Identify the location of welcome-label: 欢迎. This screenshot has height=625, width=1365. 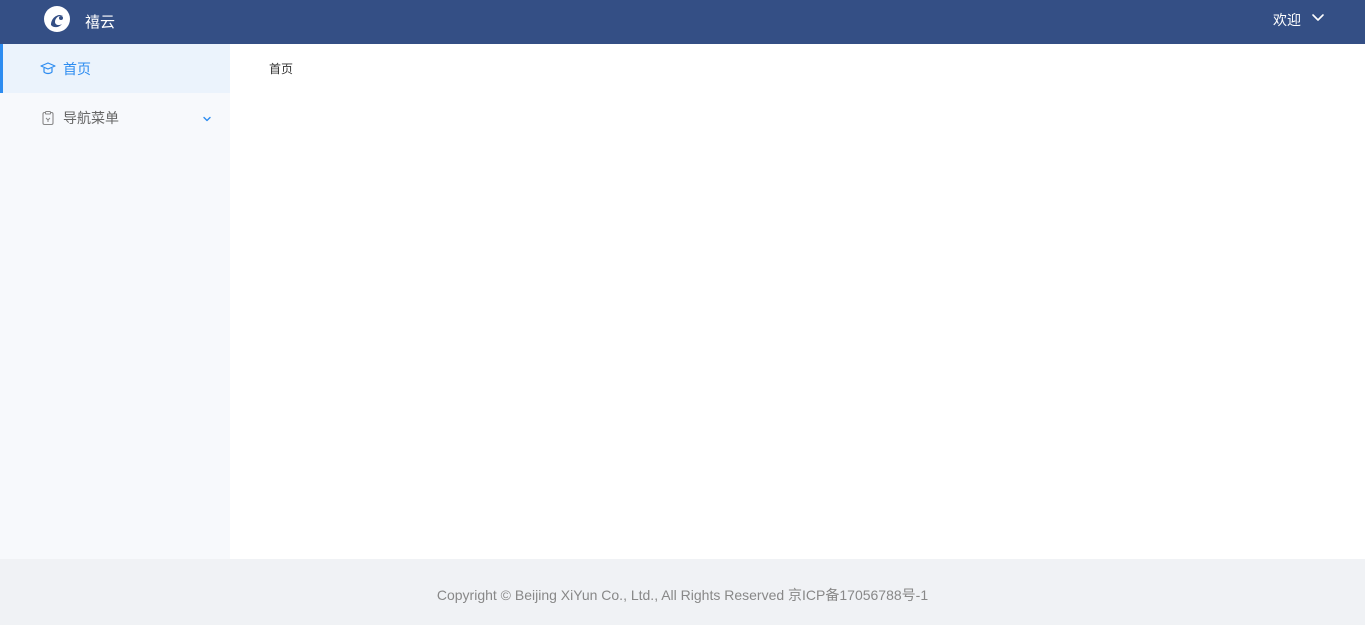
(1287, 20).